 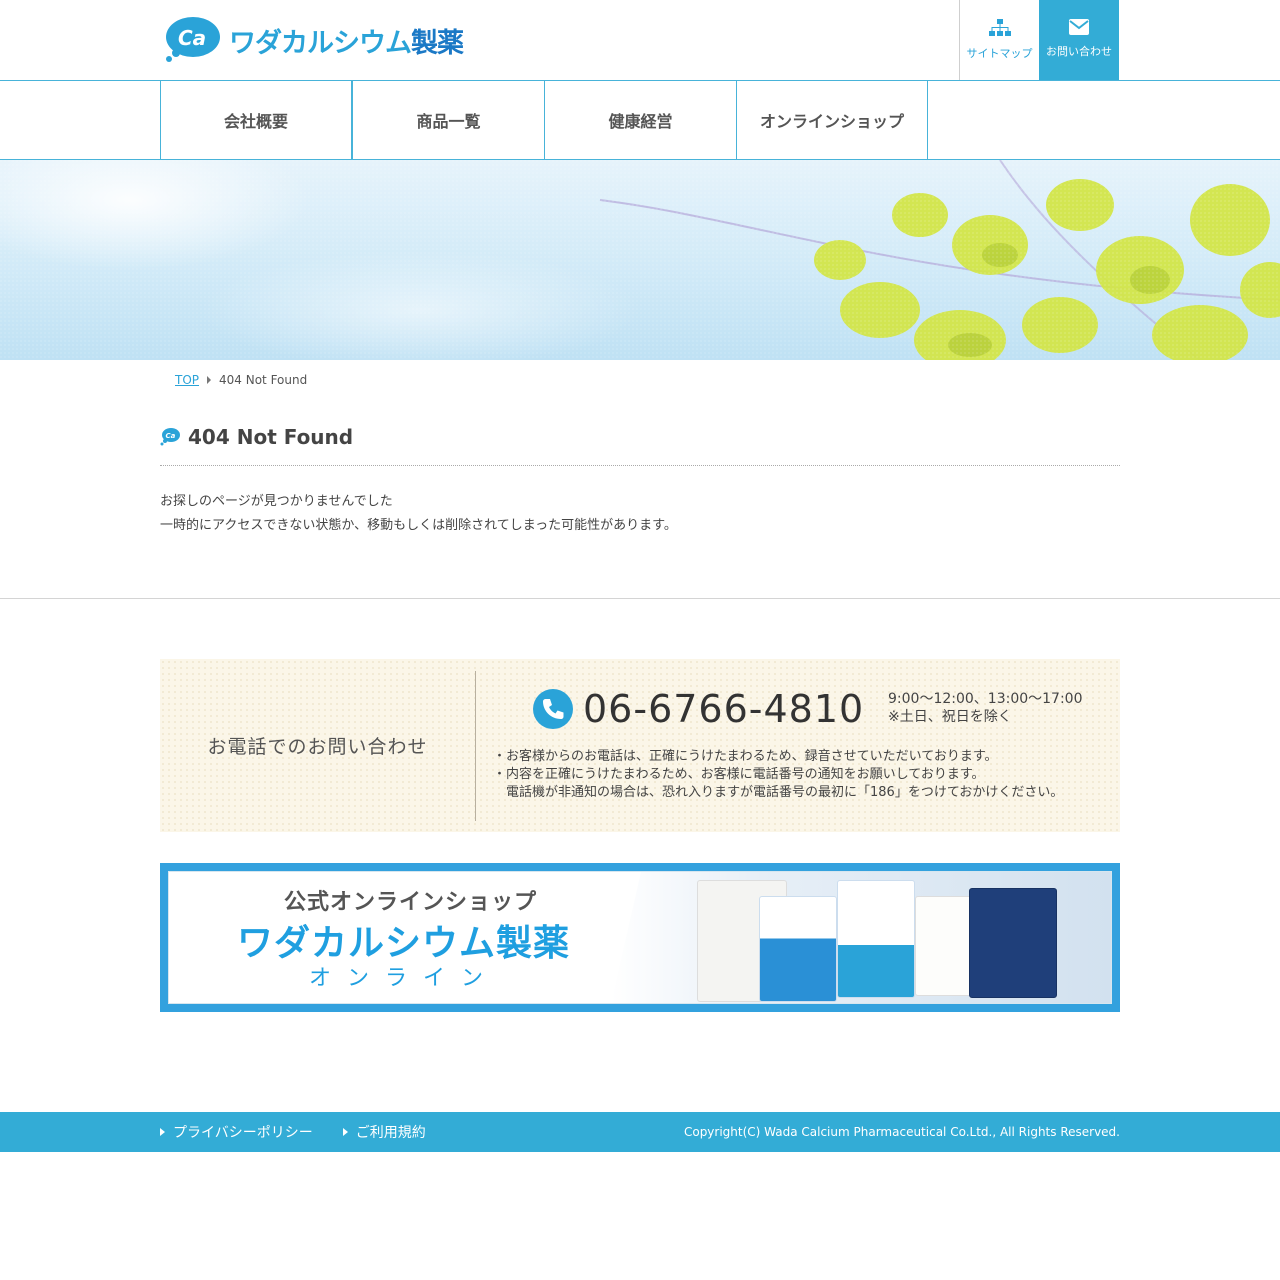 What do you see at coordinates (187, 380) in the screenshot?
I see `breadcrumb-home-link: TOP` at bounding box center [187, 380].